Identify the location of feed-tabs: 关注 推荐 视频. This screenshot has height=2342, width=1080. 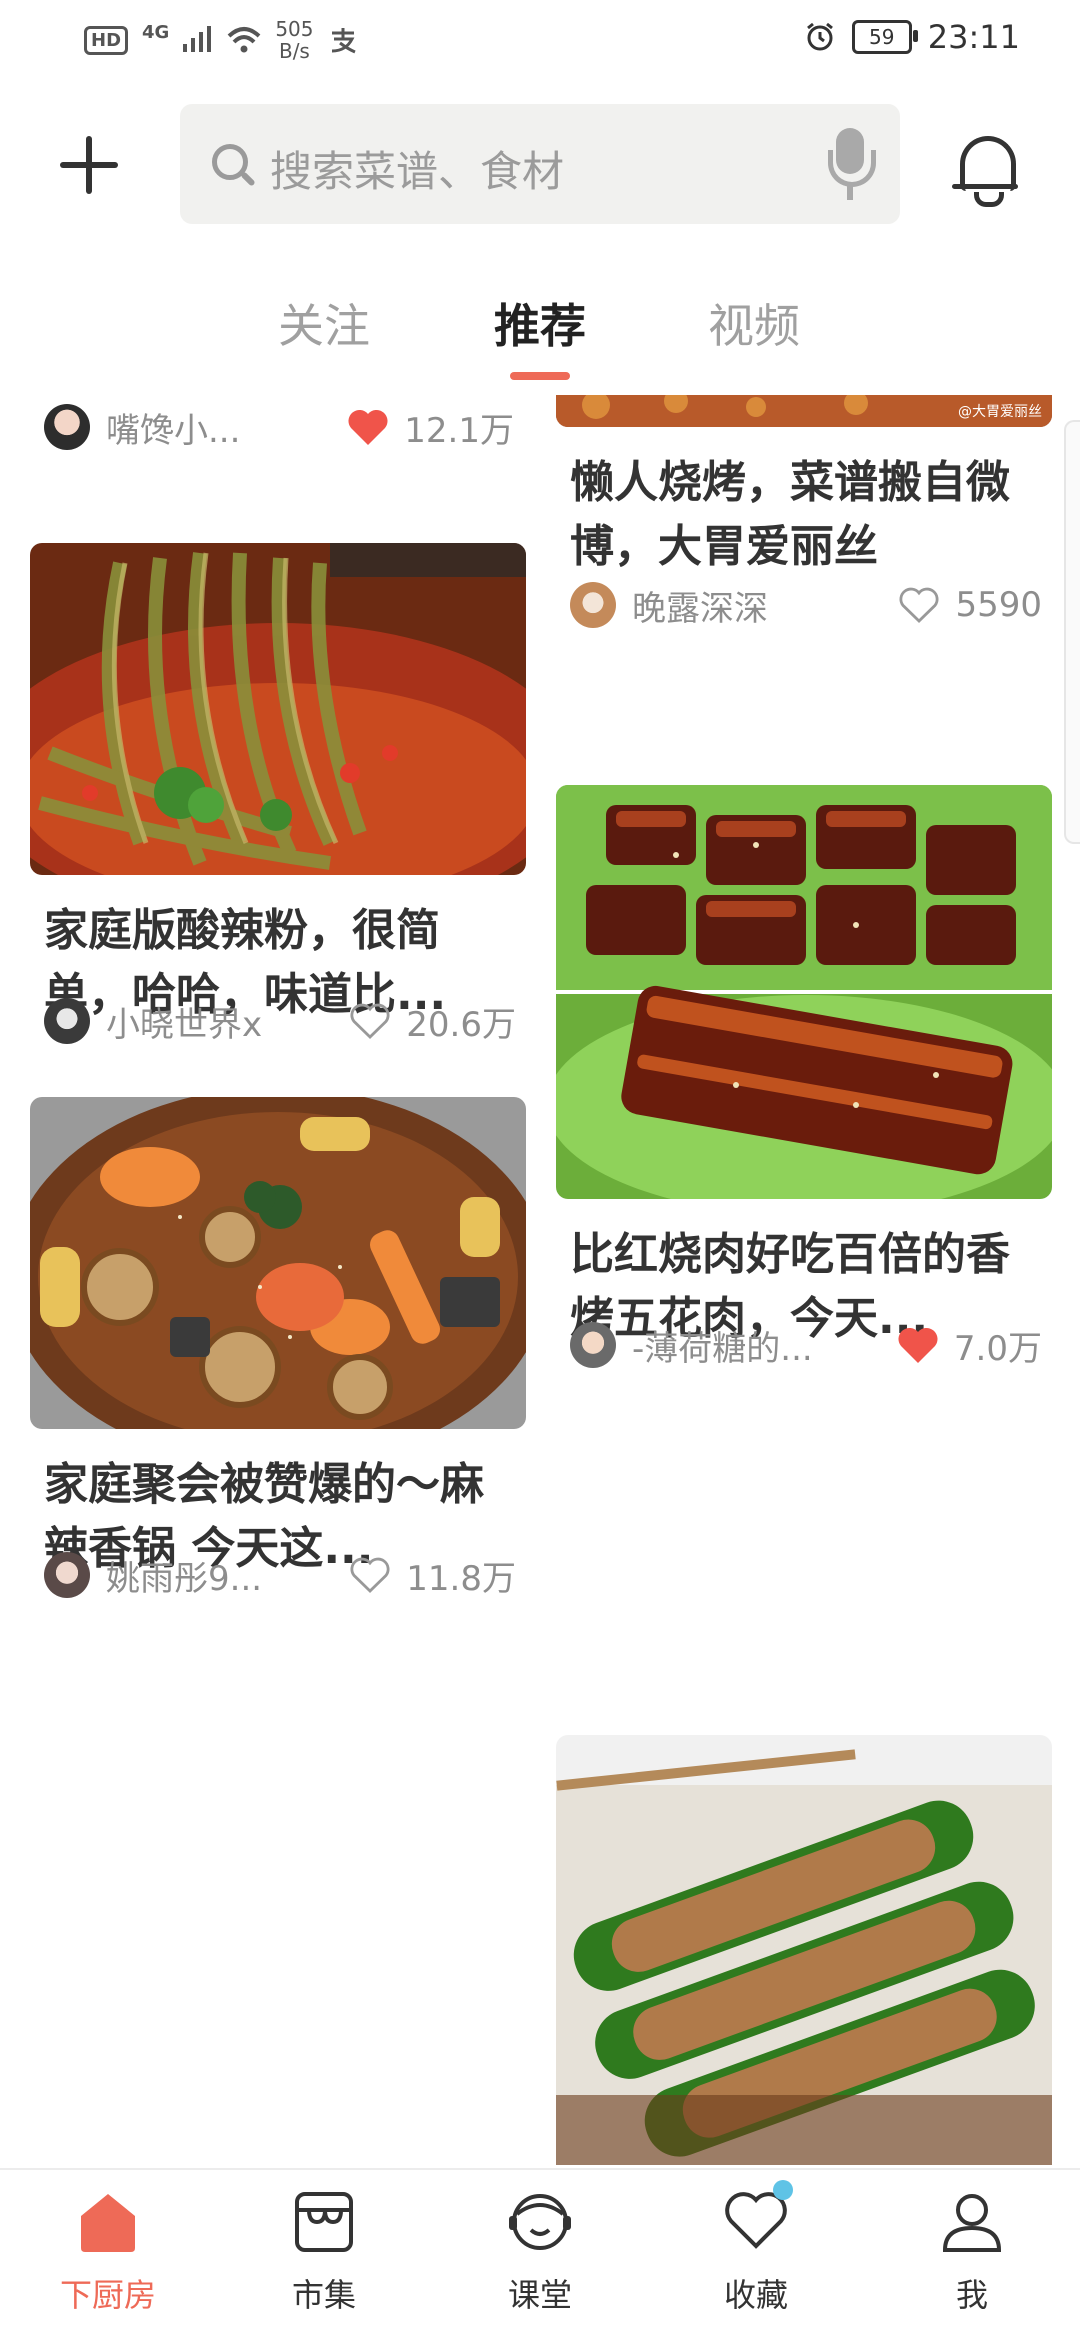
(540, 330).